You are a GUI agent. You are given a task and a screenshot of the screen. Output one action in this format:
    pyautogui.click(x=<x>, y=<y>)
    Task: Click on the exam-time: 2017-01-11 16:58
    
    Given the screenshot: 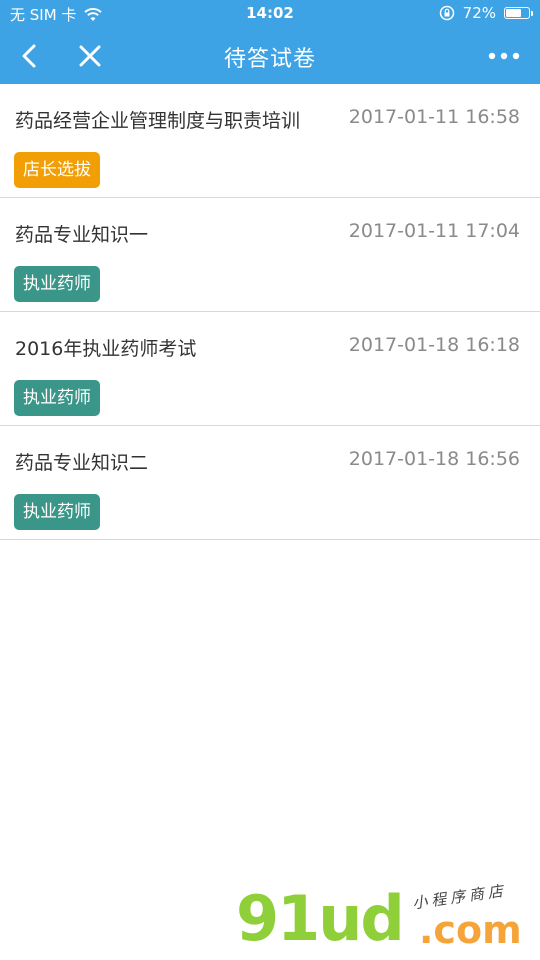 What is the action you would take?
    pyautogui.click(x=434, y=117)
    